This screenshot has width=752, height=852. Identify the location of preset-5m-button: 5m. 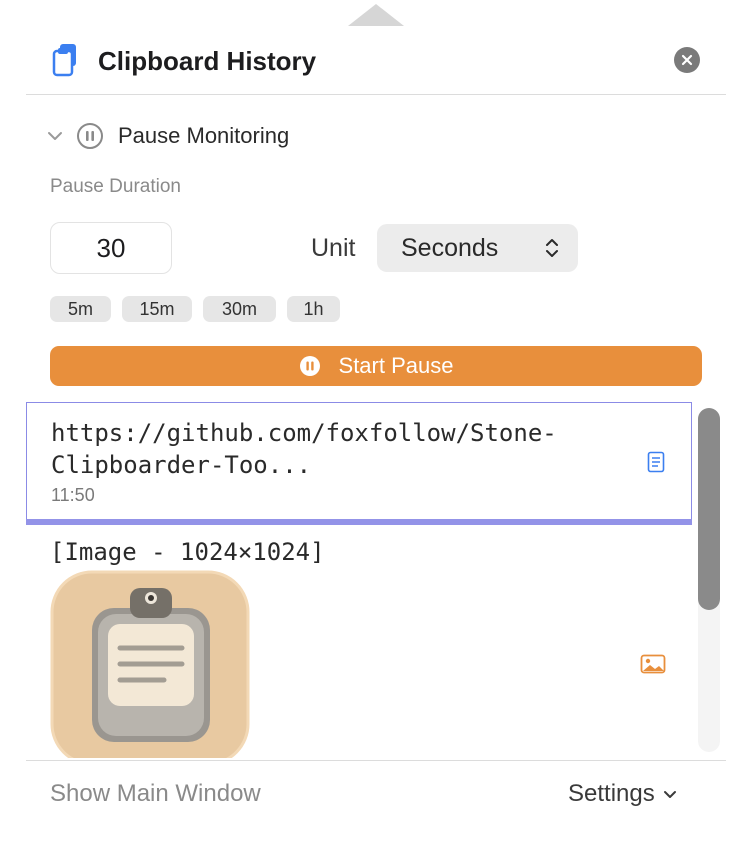
(80, 309).